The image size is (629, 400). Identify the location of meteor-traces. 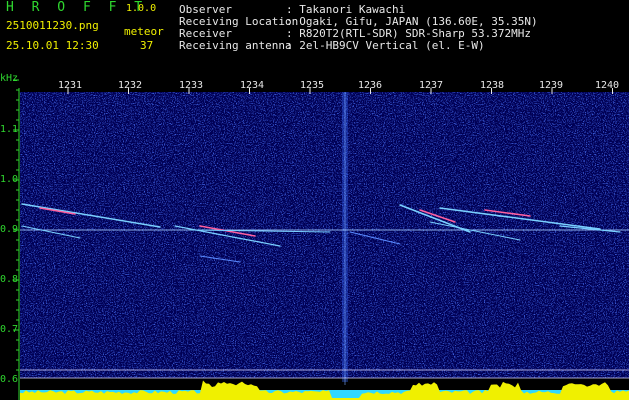
(321, 233).